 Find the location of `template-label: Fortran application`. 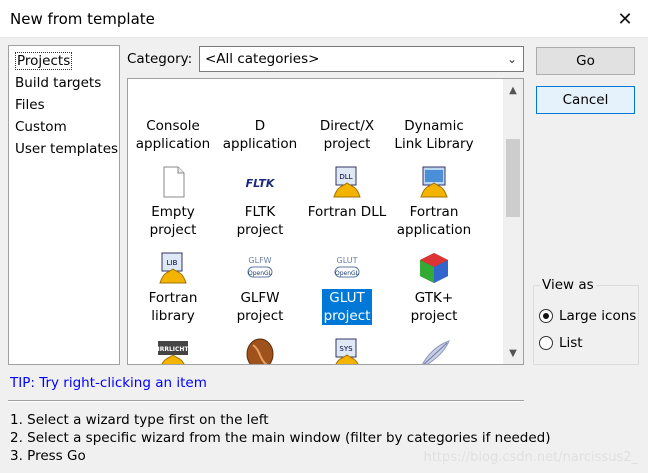

template-label: Fortran application is located at coordinates (434, 221).